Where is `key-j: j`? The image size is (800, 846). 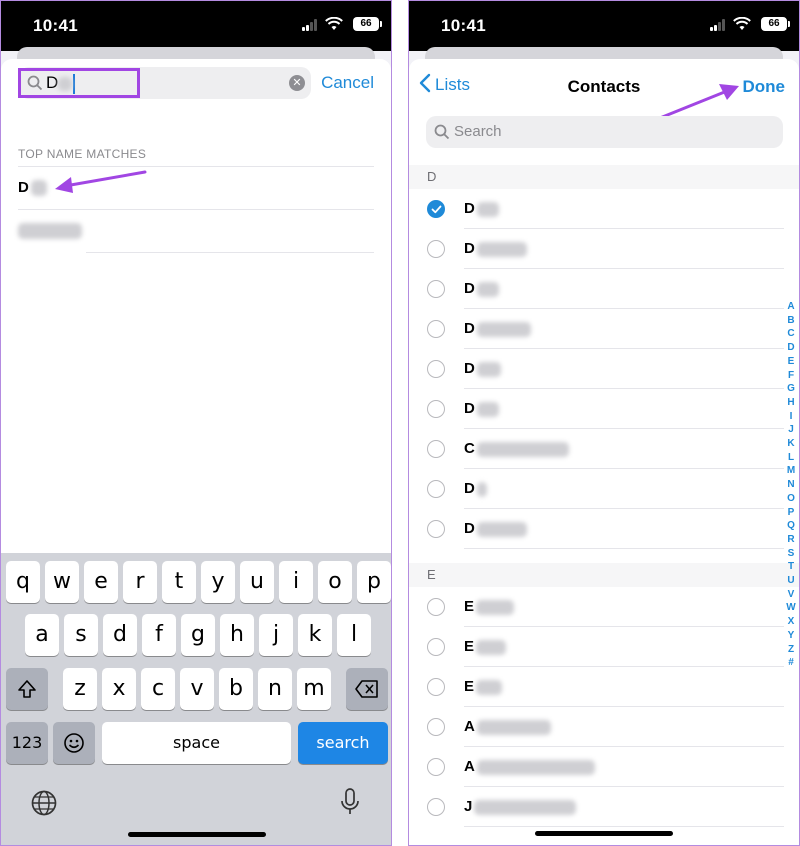
key-j: j is located at coordinates (276, 635).